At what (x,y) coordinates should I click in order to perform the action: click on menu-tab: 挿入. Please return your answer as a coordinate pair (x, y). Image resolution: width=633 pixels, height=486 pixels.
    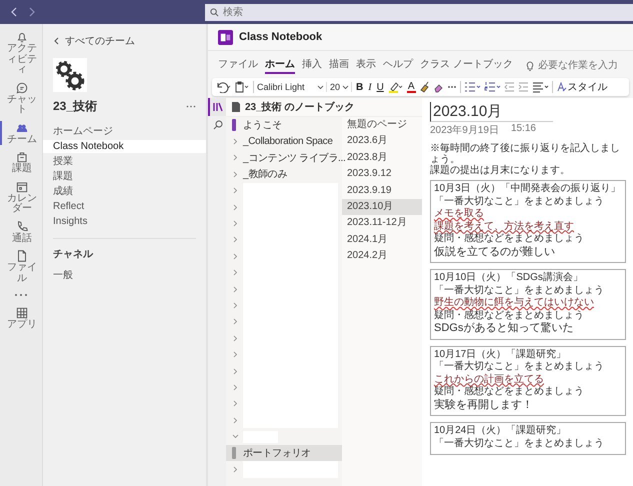
    Looking at the image, I should click on (312, 65).